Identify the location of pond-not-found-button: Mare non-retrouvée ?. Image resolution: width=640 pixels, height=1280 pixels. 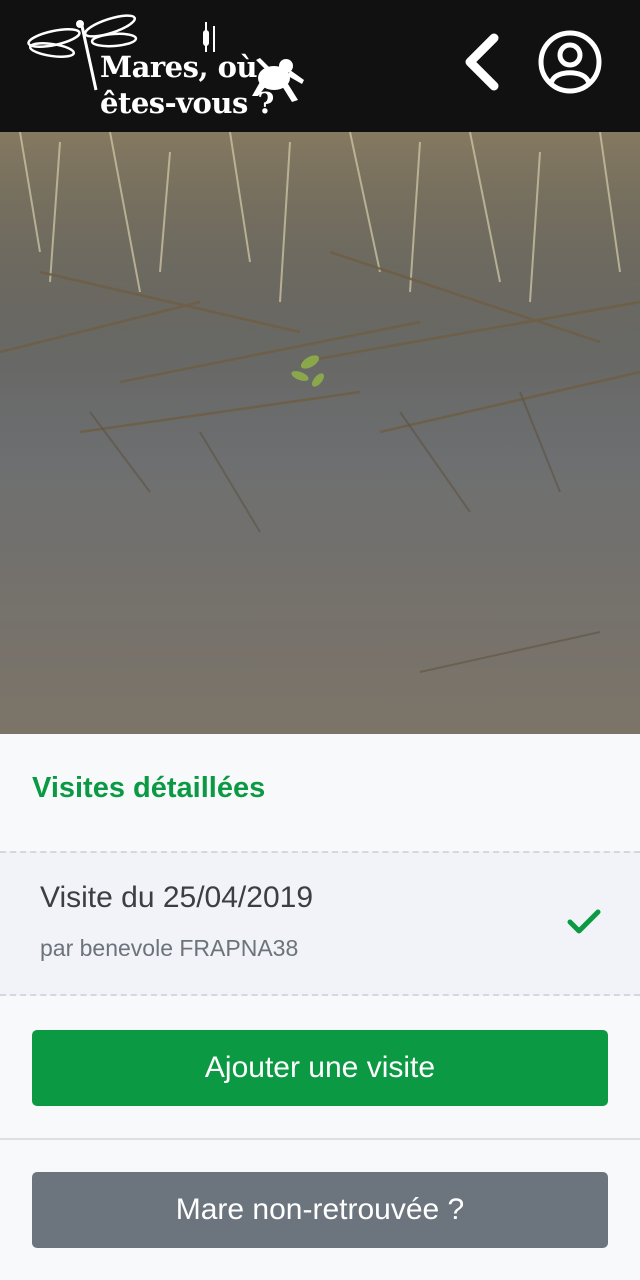
(320, 1210).